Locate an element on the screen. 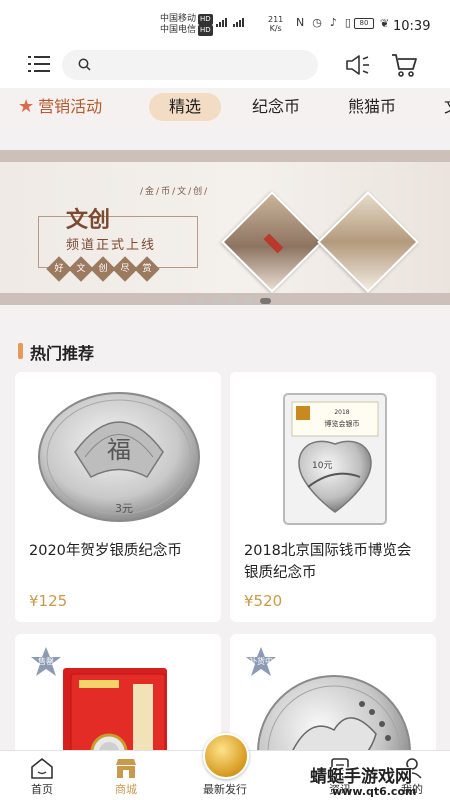 The height and width of the screenshot is (800, 450). nav-home: 首页 is located at coordinates (42, 775).